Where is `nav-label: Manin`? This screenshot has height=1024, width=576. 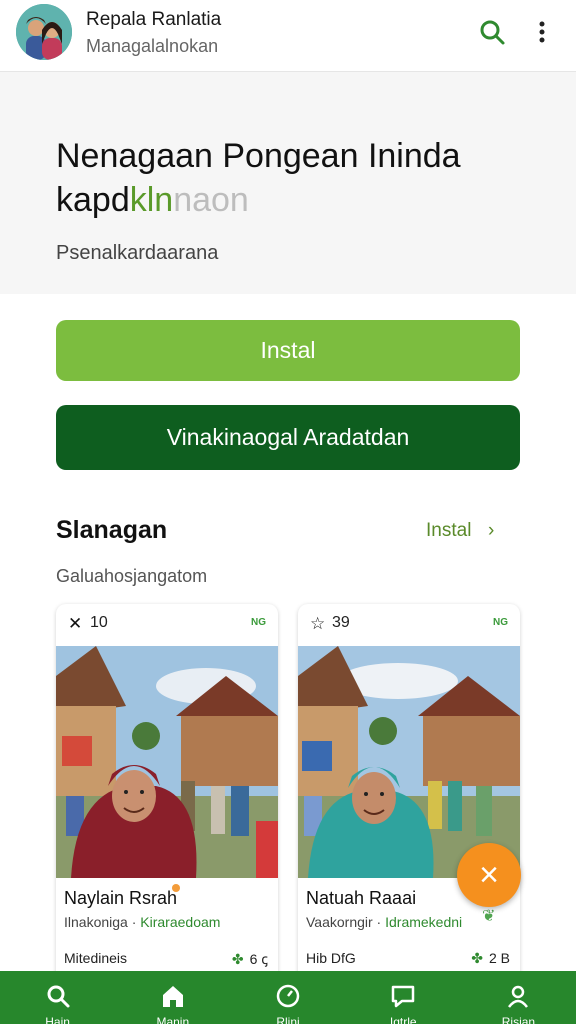 nav-label: Manin is located at coordinates (173, 1019).